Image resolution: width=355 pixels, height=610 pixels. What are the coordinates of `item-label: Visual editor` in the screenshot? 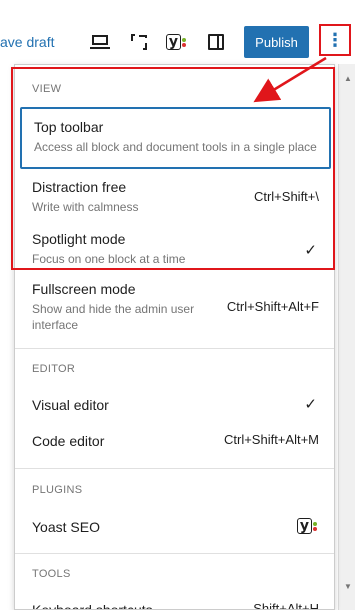 It's located at (70, 405).